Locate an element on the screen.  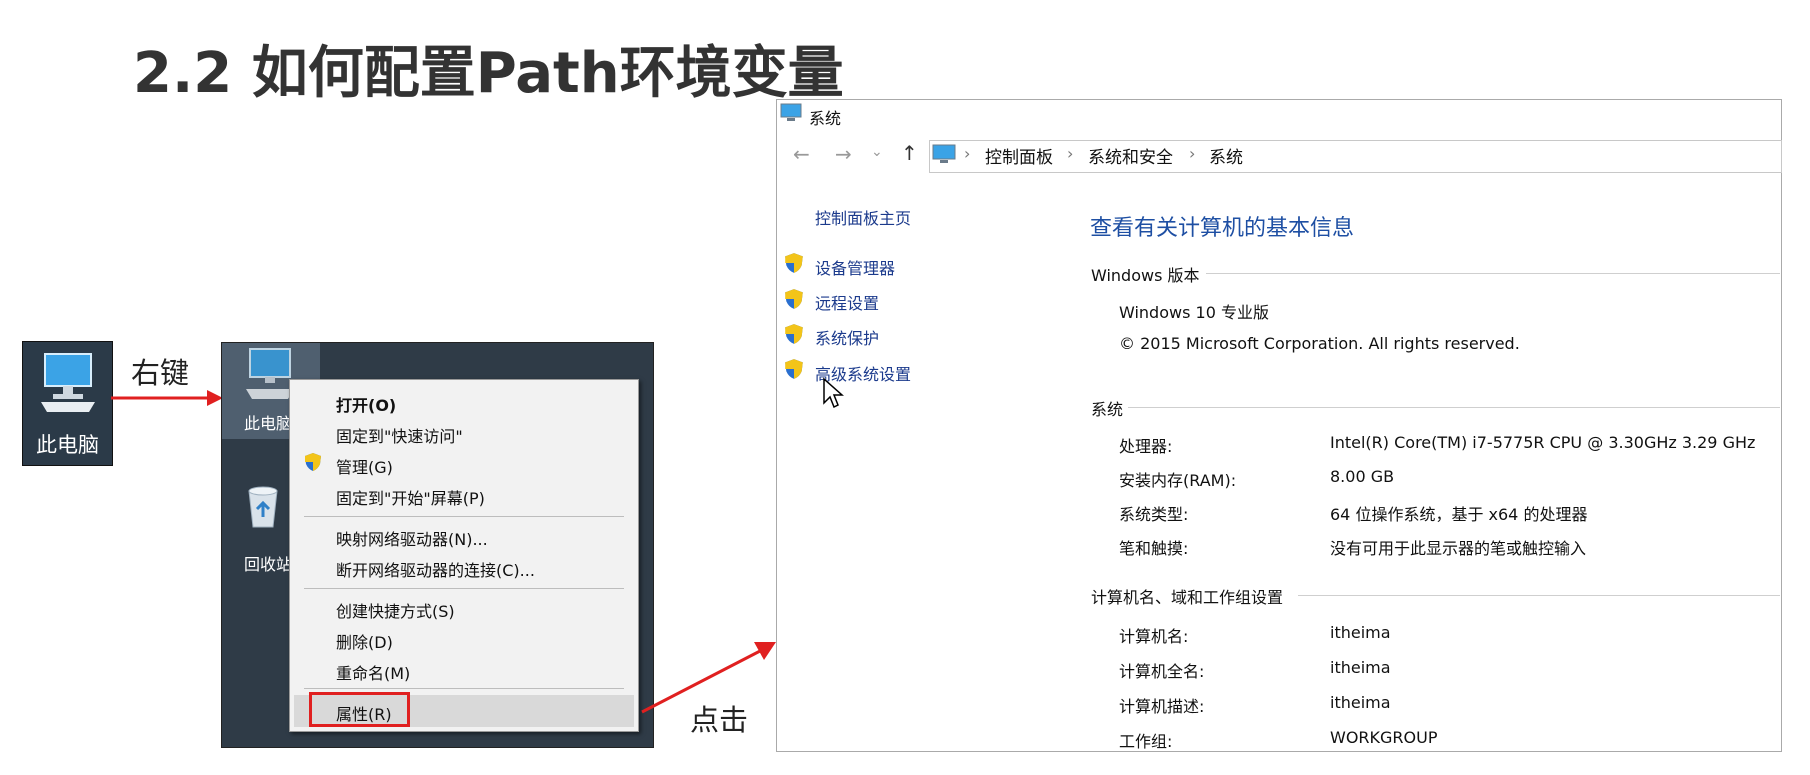
computer-key: 计算机全名: is located at coordinates (1162, 671).